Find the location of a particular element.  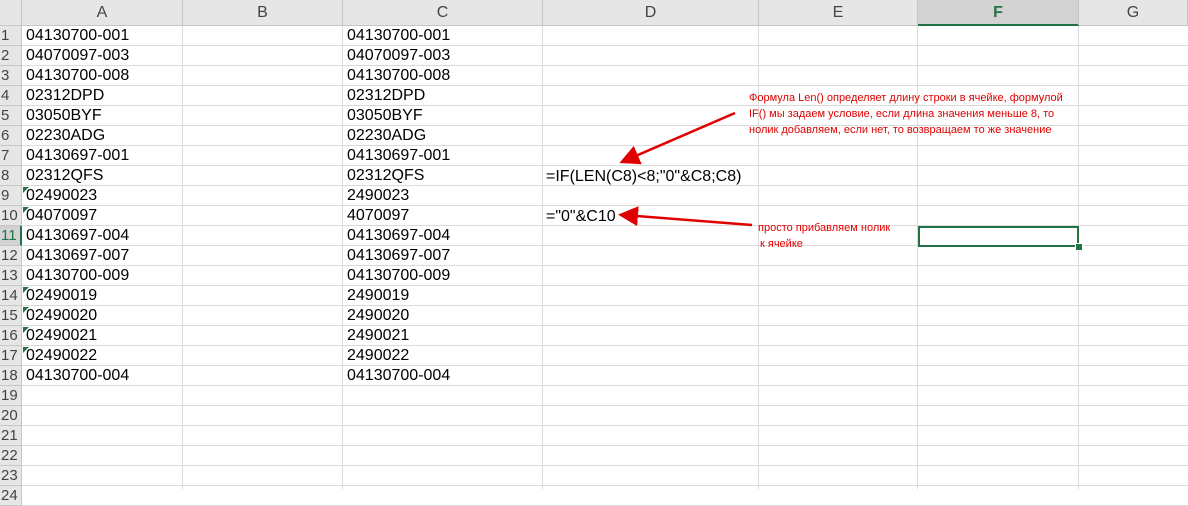

row-header-24: 24 is located at coordinates (11, 496).